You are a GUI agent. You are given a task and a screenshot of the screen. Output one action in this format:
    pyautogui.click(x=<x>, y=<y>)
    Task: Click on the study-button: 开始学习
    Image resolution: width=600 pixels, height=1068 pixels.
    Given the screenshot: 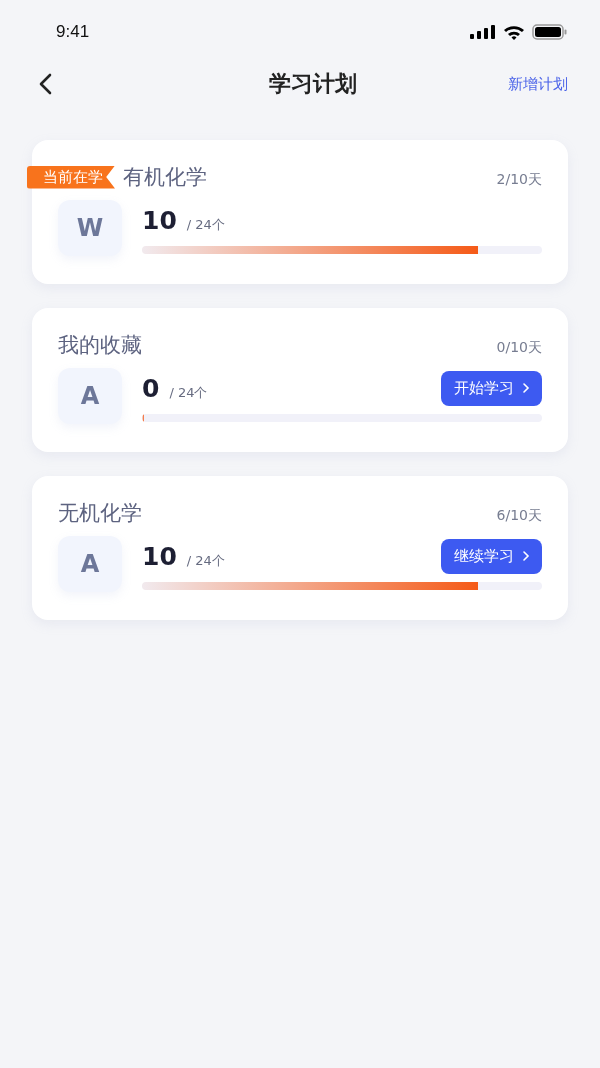 What is the action you would take?
    pyautogui.click(x=491, y=388)
    